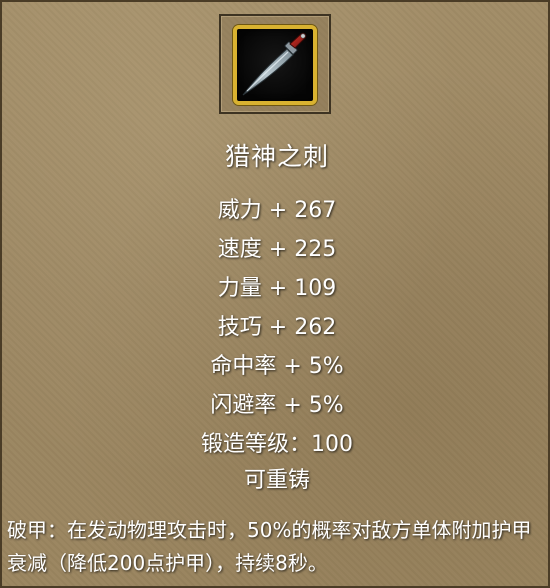 The image size is (550, 588). I want to click on stat-hit-rate: 命中率 + 5%, so click(277, 366).